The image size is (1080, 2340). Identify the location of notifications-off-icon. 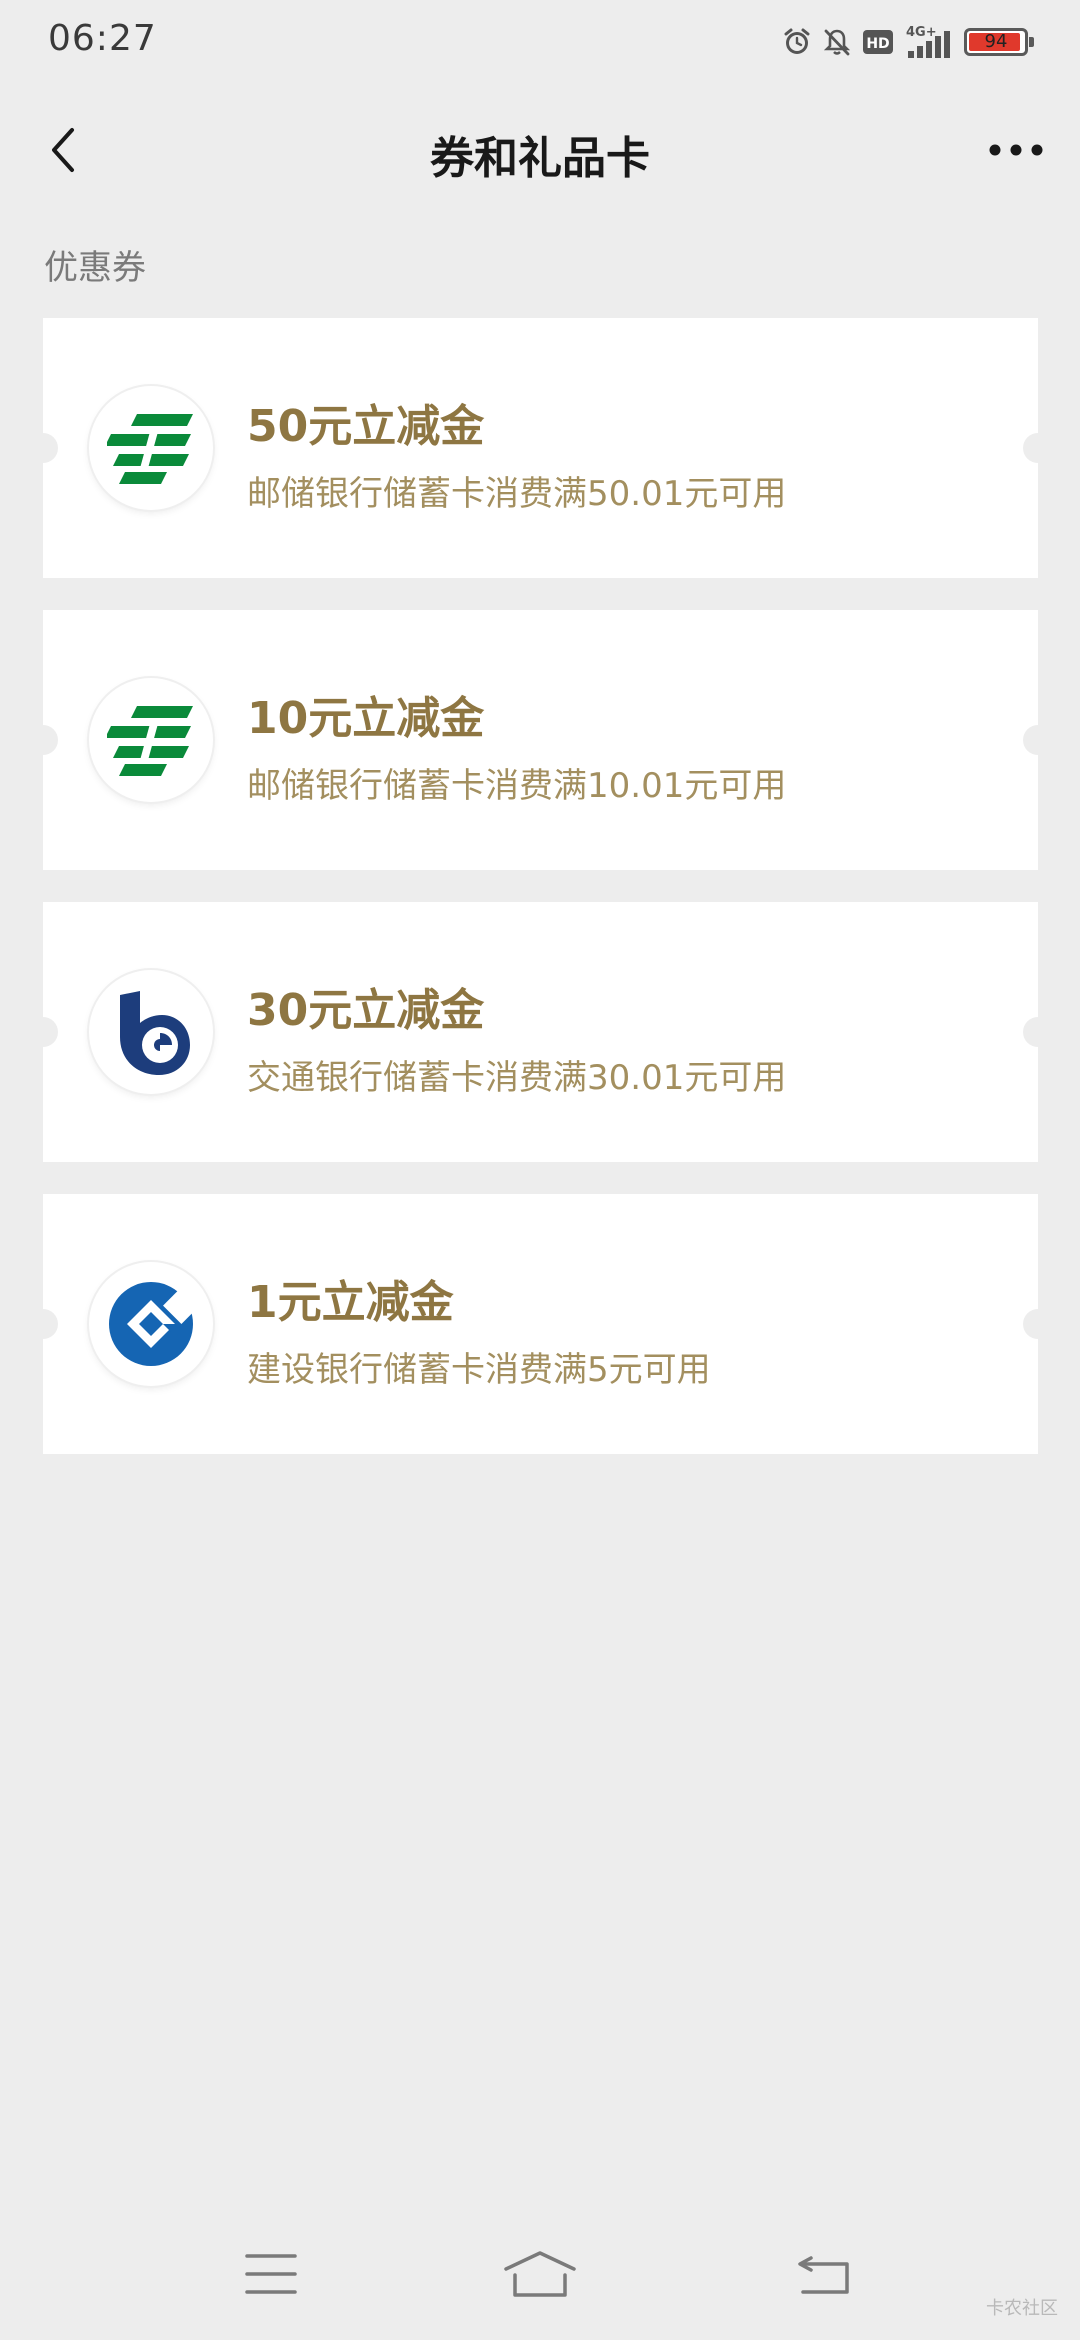
(837, 42).